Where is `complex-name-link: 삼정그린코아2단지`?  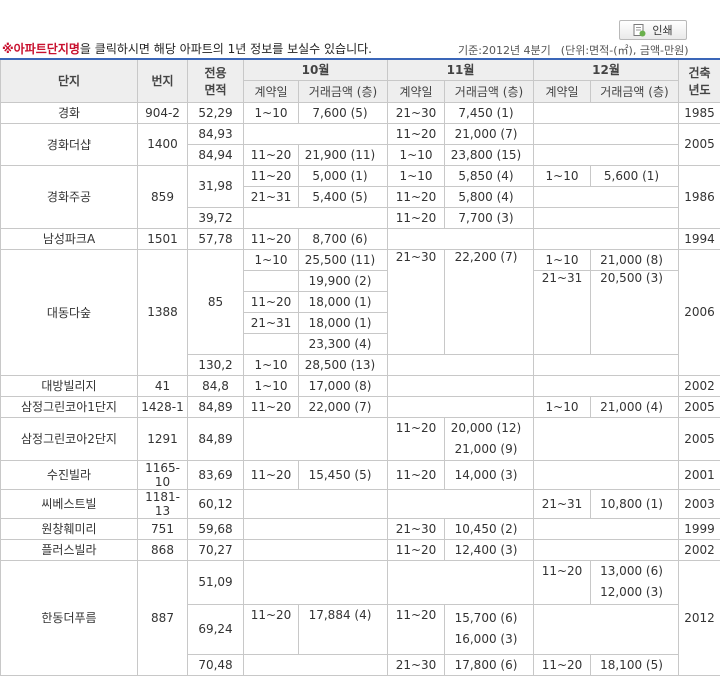 complex-name-link: 삼정그린코아2단지 is located at coordinates (69, 438).